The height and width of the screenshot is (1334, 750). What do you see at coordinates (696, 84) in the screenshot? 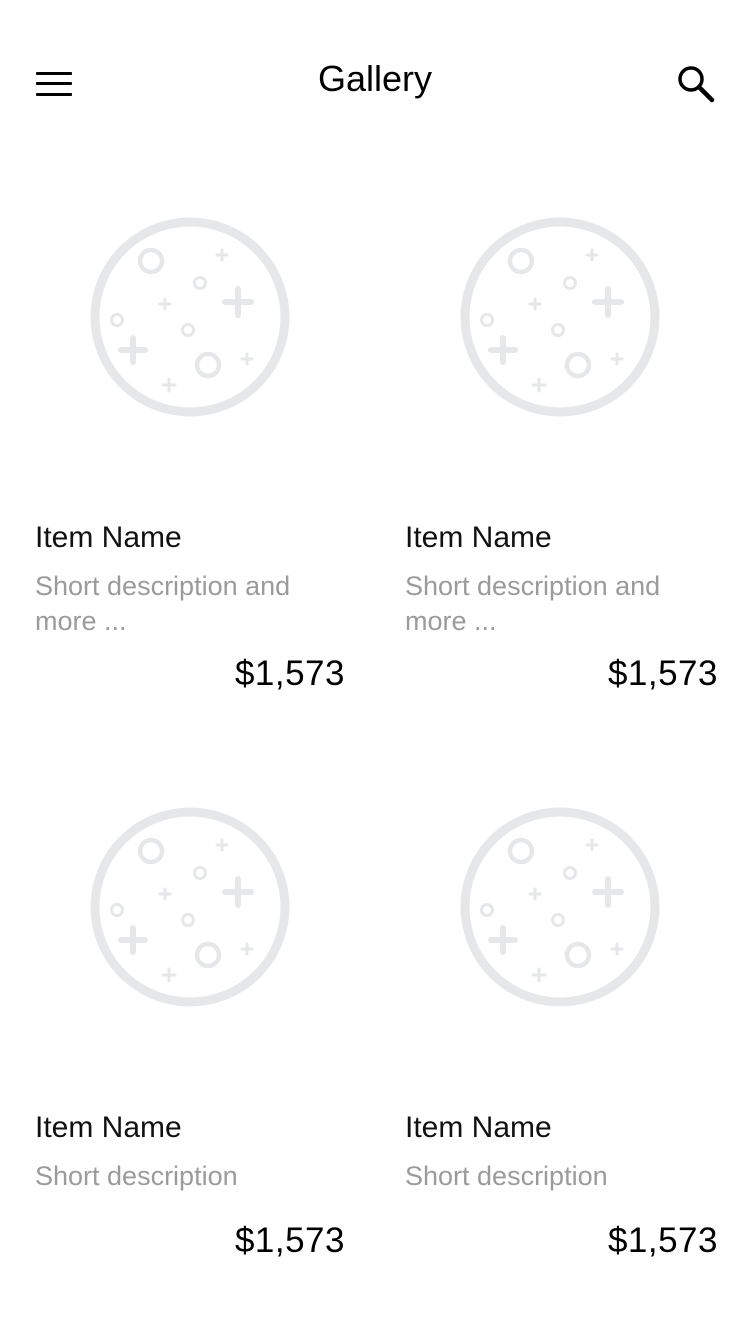
I see `search-icon` at bounding box center [696, 84].